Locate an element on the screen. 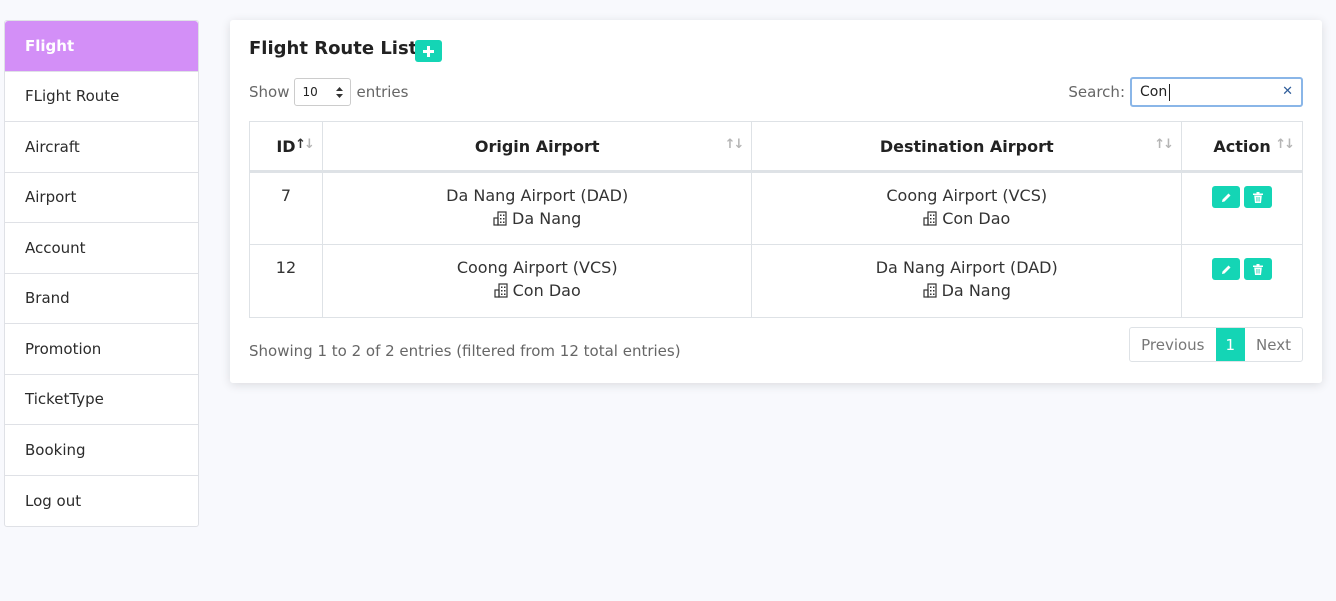 The image size is (1336, 601). sidebar-item-logout: Log out is located at coordinates (101, 501).